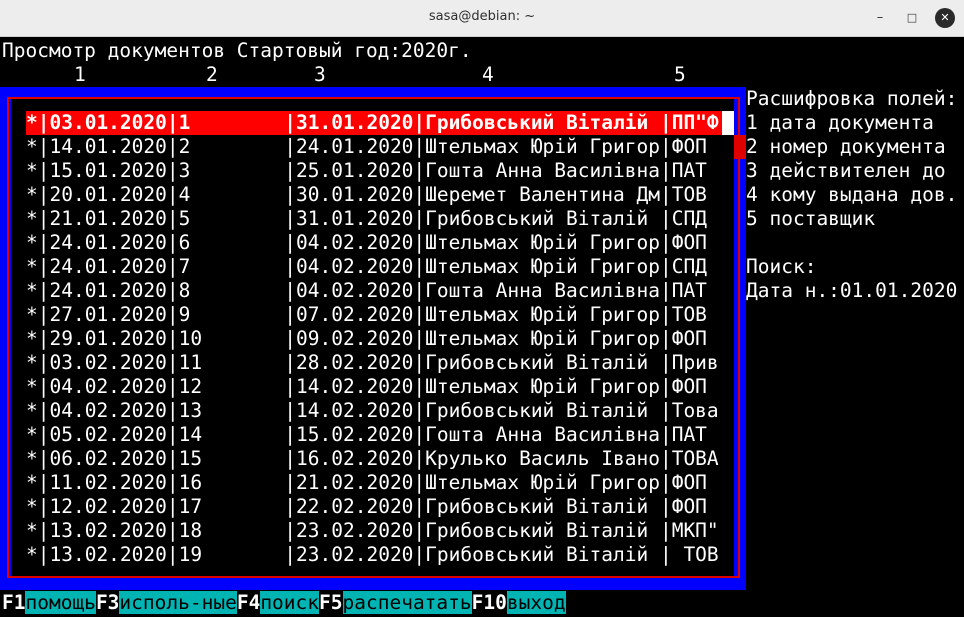 Image resolution: width=964 pixels, height=617 pixels. Describe the element at coordinates (178, 602) in the screenshot. I see `f3-used-button: исполь-ные` at that location.